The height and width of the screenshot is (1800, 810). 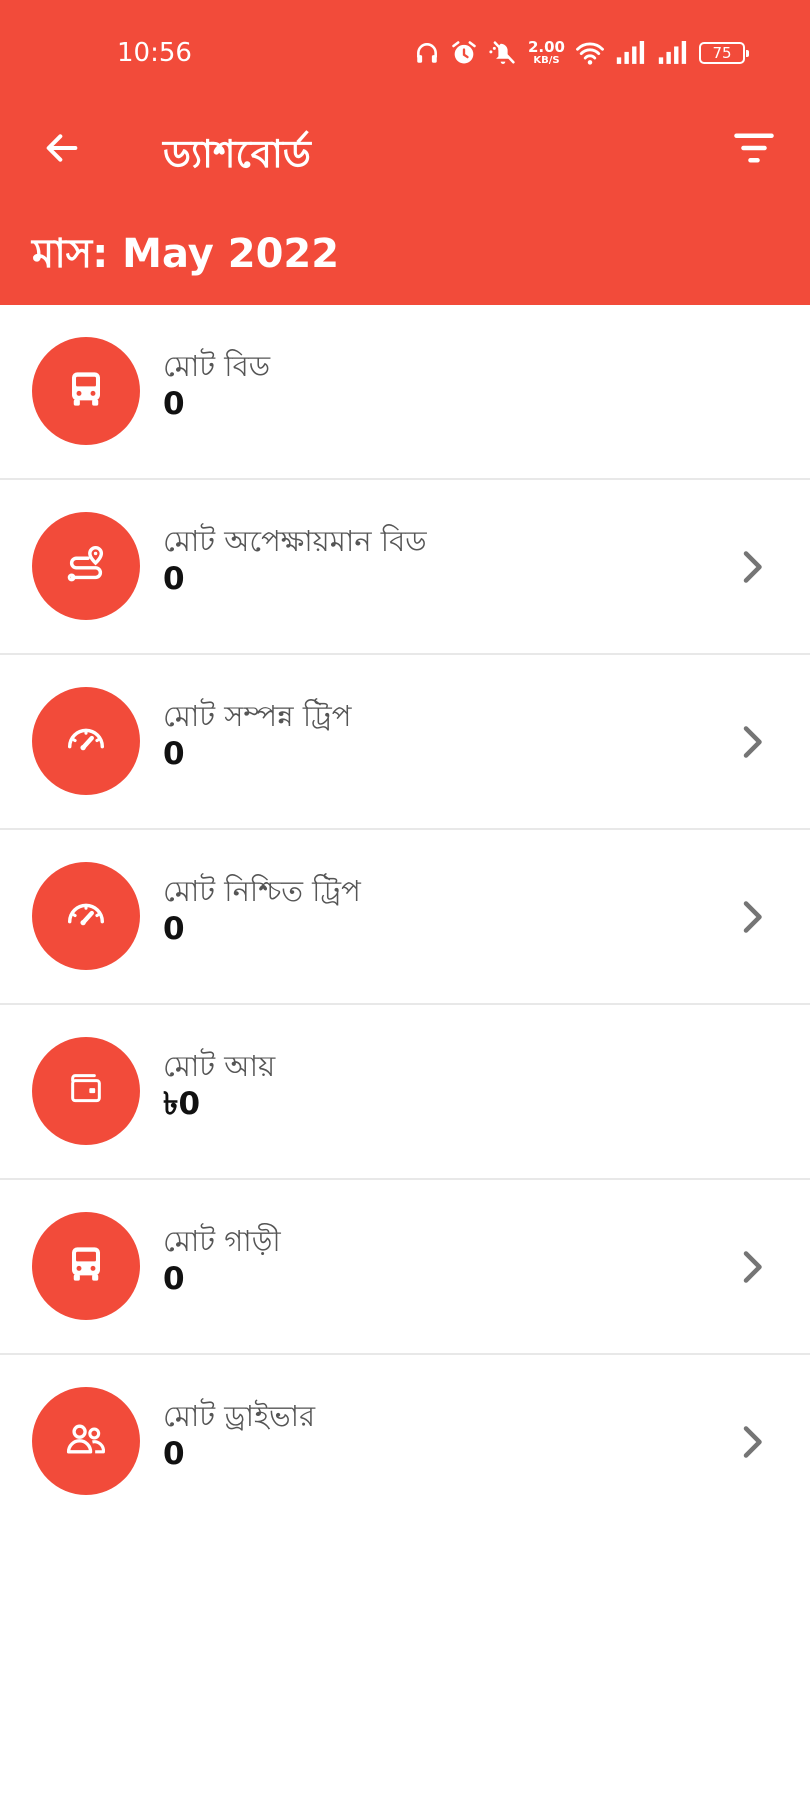 I want to click on stat-text: মোট অপেক্ষায়মান বিড 0, so click(x=295, y=561).